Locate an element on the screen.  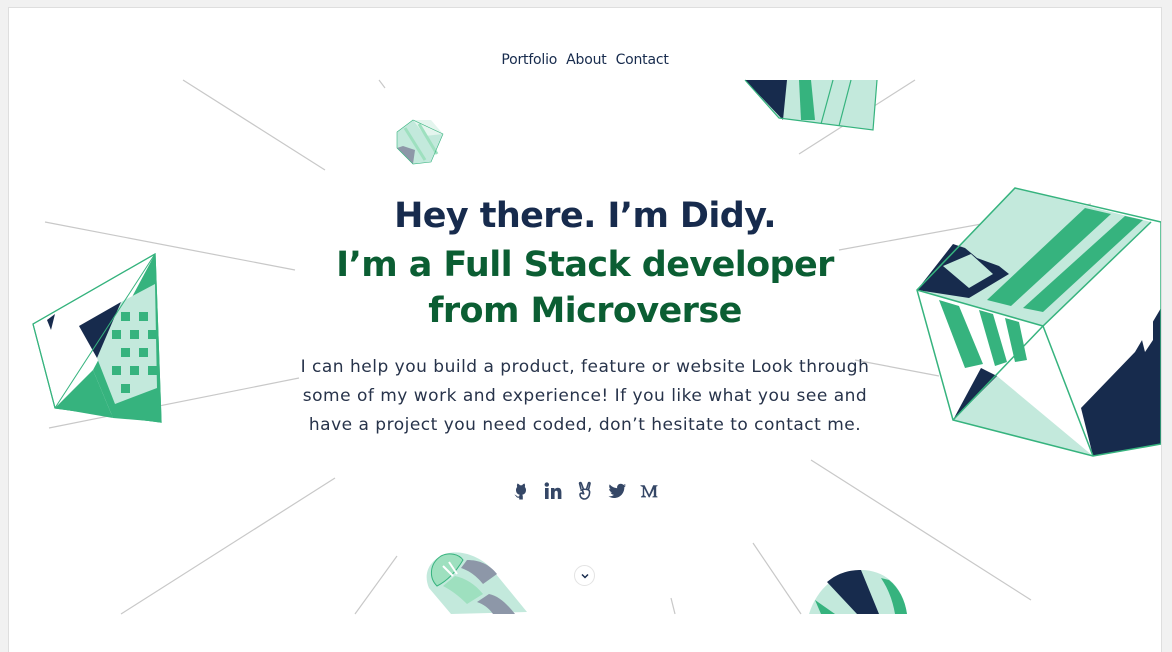
nav-link-about: About is located at coordinates (586, 60).